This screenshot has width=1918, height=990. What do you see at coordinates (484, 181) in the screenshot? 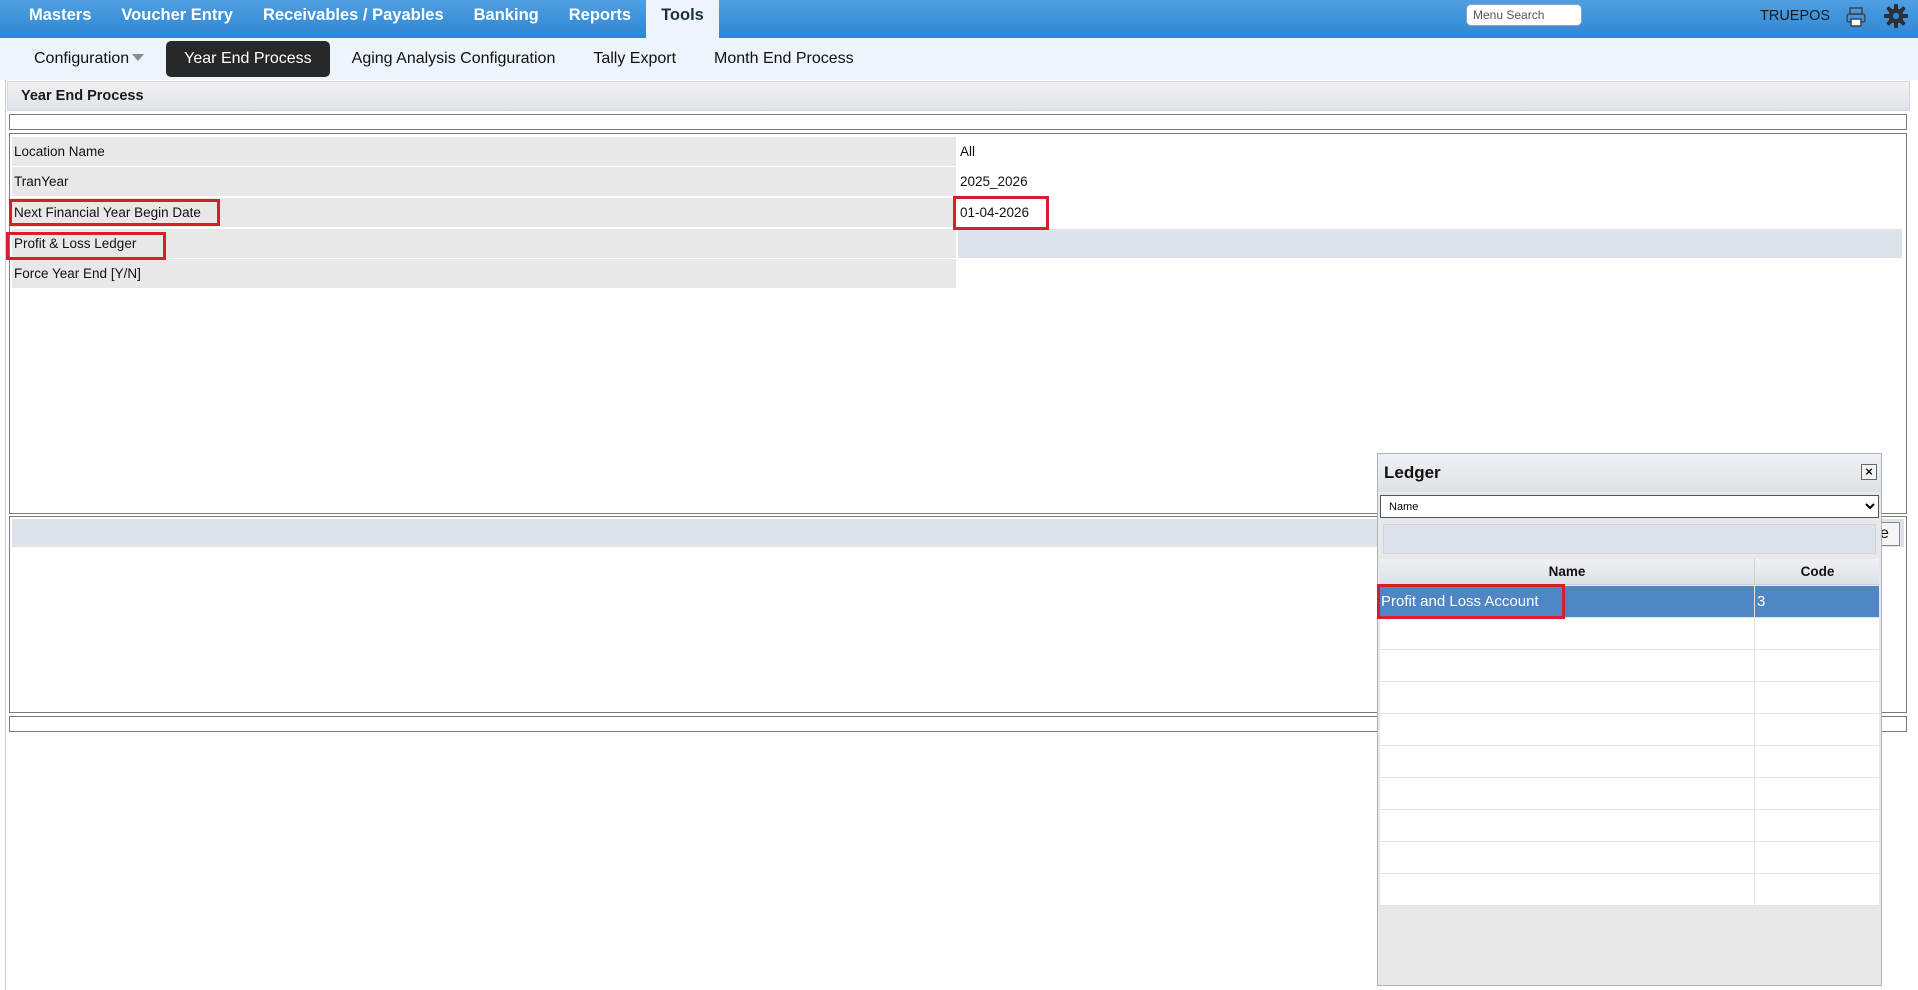
I see `field-label: TranYear` at bounding box center [484, 181].